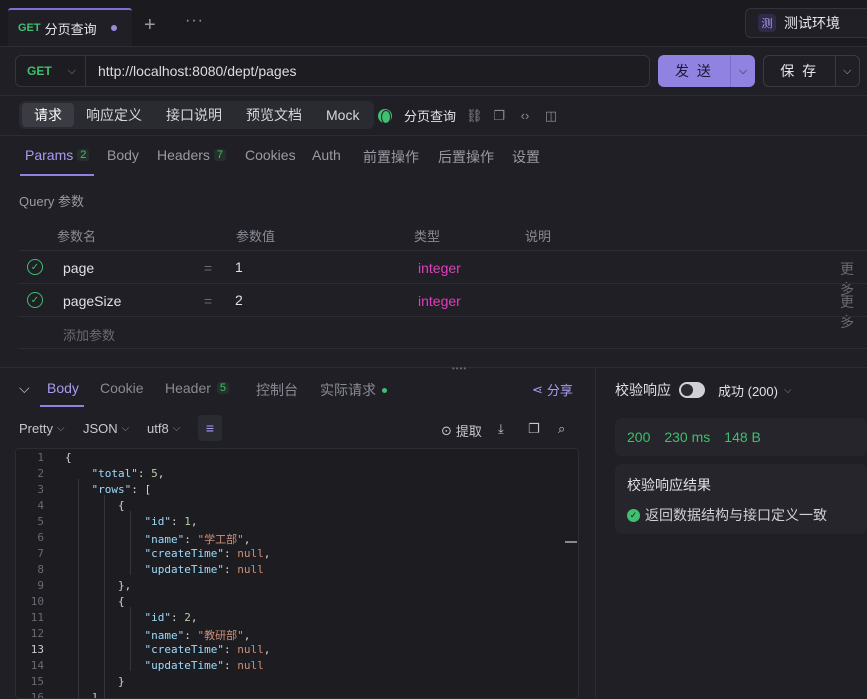 This screenshot has height=699, width=867. I want to click on tab-headers: Headers 7, so click(192, 155).